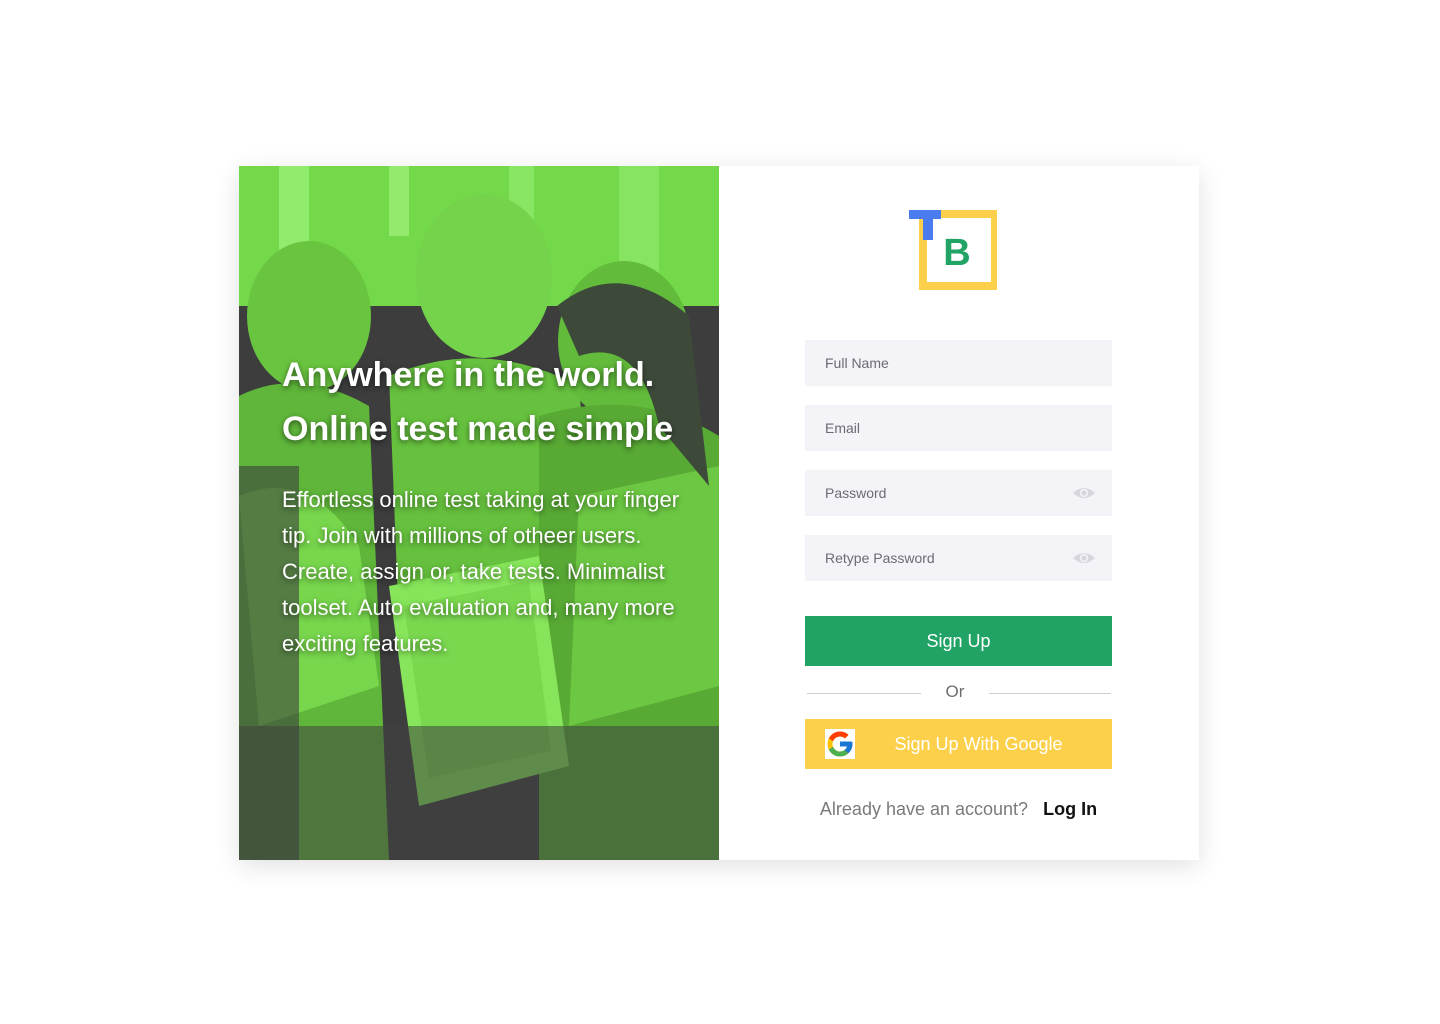 The width and height of the screenshot is (1440, 1024). Describe the element at coordinates (978, 744) in the screenshot. I see `google-button-label: Sign Up With Google` at that location.